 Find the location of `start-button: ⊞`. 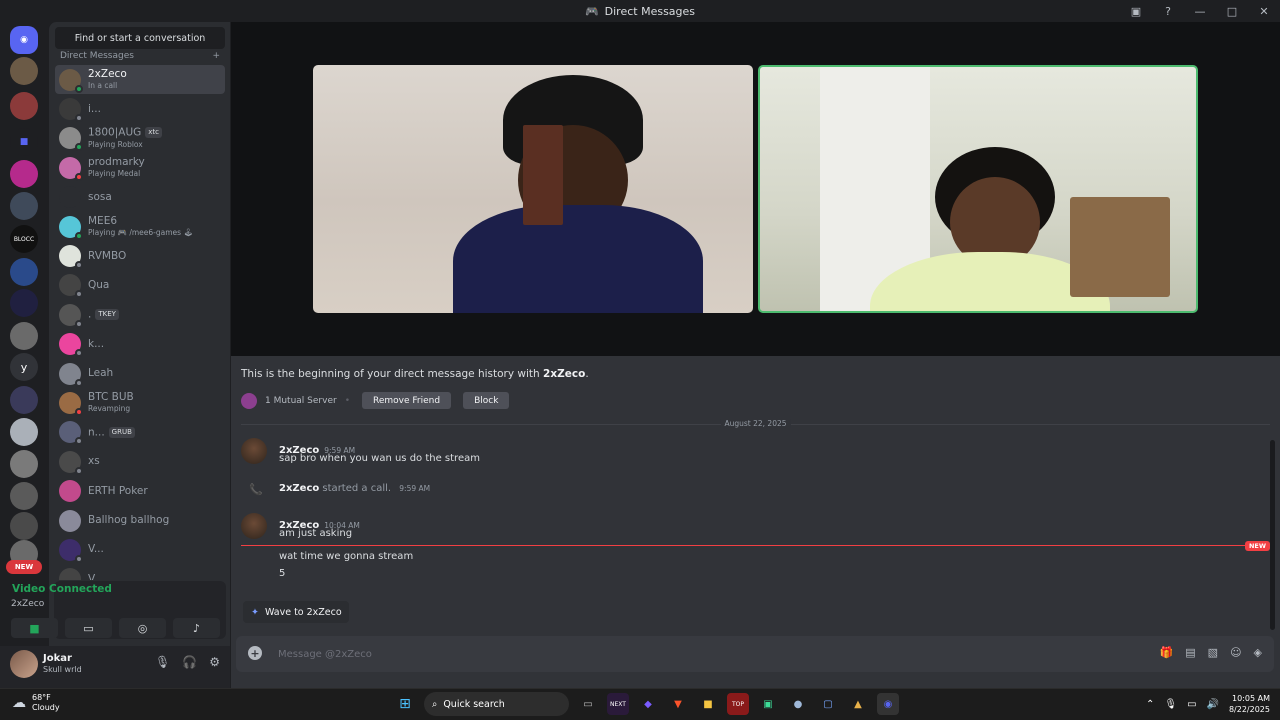

start-button: ⊞ is located at coordinates (405, 704).